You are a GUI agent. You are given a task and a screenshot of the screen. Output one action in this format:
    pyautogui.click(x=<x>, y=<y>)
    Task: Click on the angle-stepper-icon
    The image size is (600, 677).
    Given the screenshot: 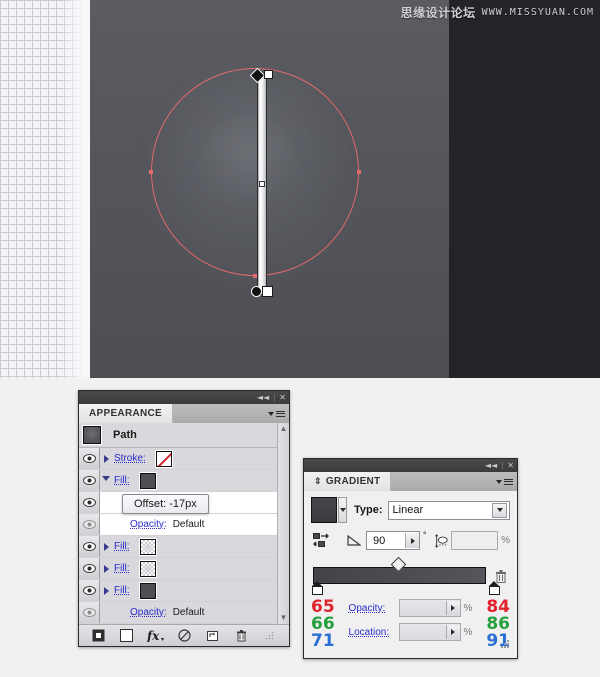 What is the action you would take?
    pyautogui.click(x=412, y=540)
    